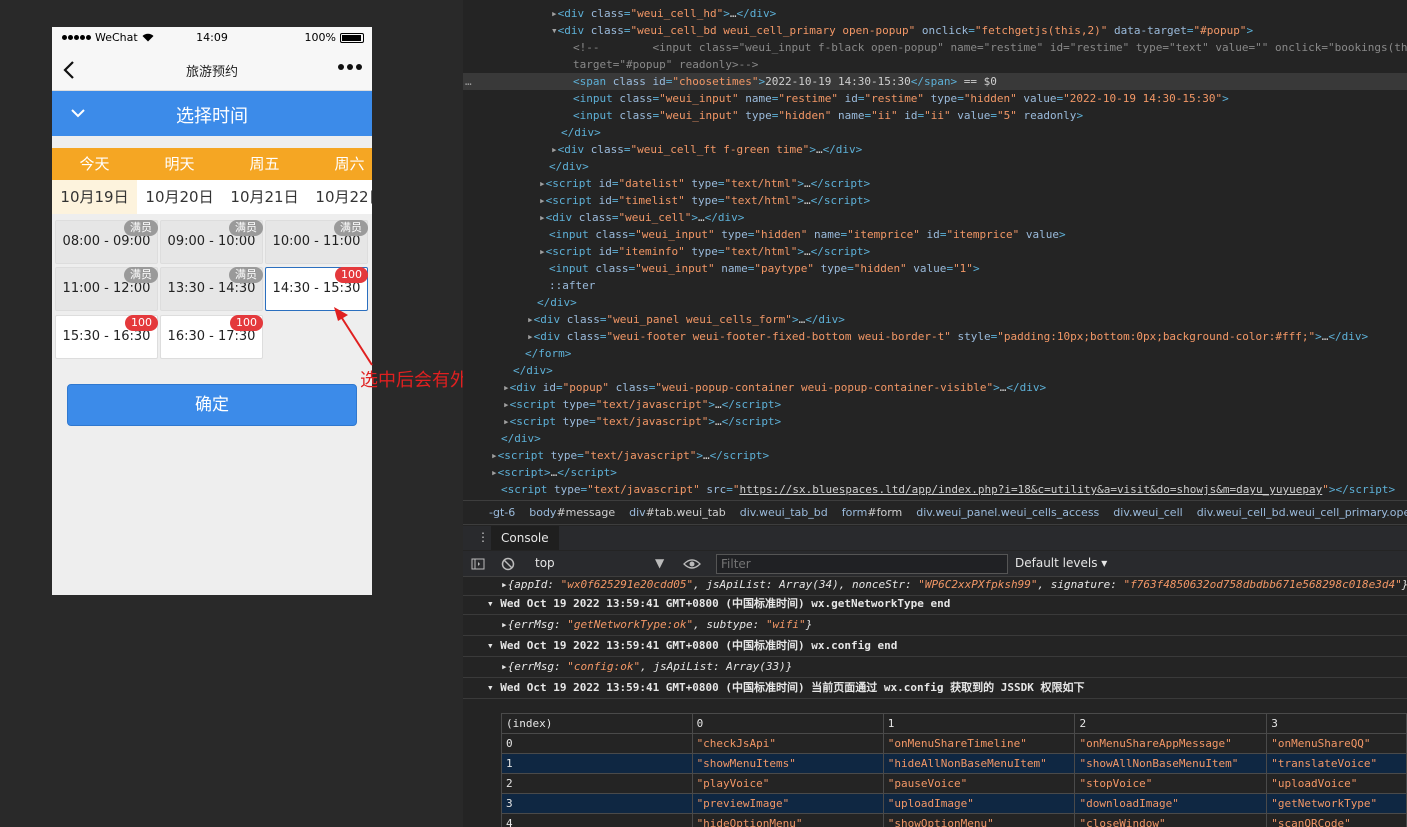  I want to click on slot-time: 09:00 - 10:00, so click(211, 241).